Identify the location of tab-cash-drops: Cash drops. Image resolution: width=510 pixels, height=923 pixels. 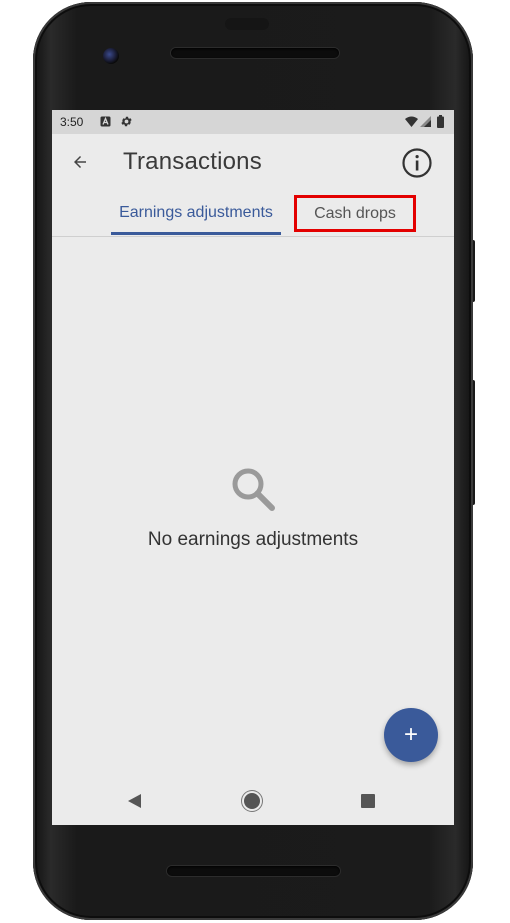
(355, 213).